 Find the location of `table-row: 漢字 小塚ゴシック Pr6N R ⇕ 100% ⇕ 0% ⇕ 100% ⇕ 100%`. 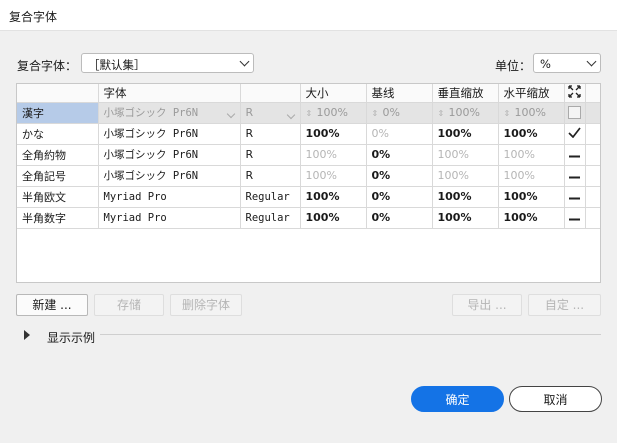

table-row: 漢字 小塚ゴシック Pr6N R ⇕ 100% ⇕ 0% ⇕ 100% ⇕ 100% is located at coordinates (308, 113).